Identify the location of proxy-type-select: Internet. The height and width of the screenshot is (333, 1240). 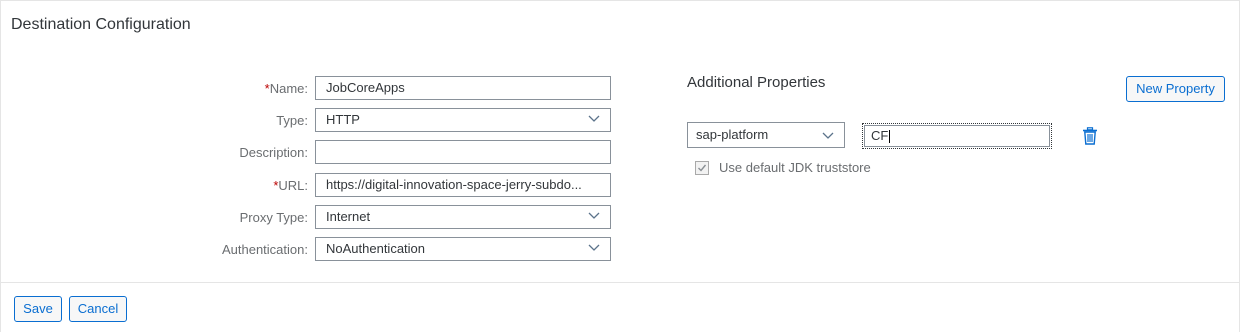
(463, 217).